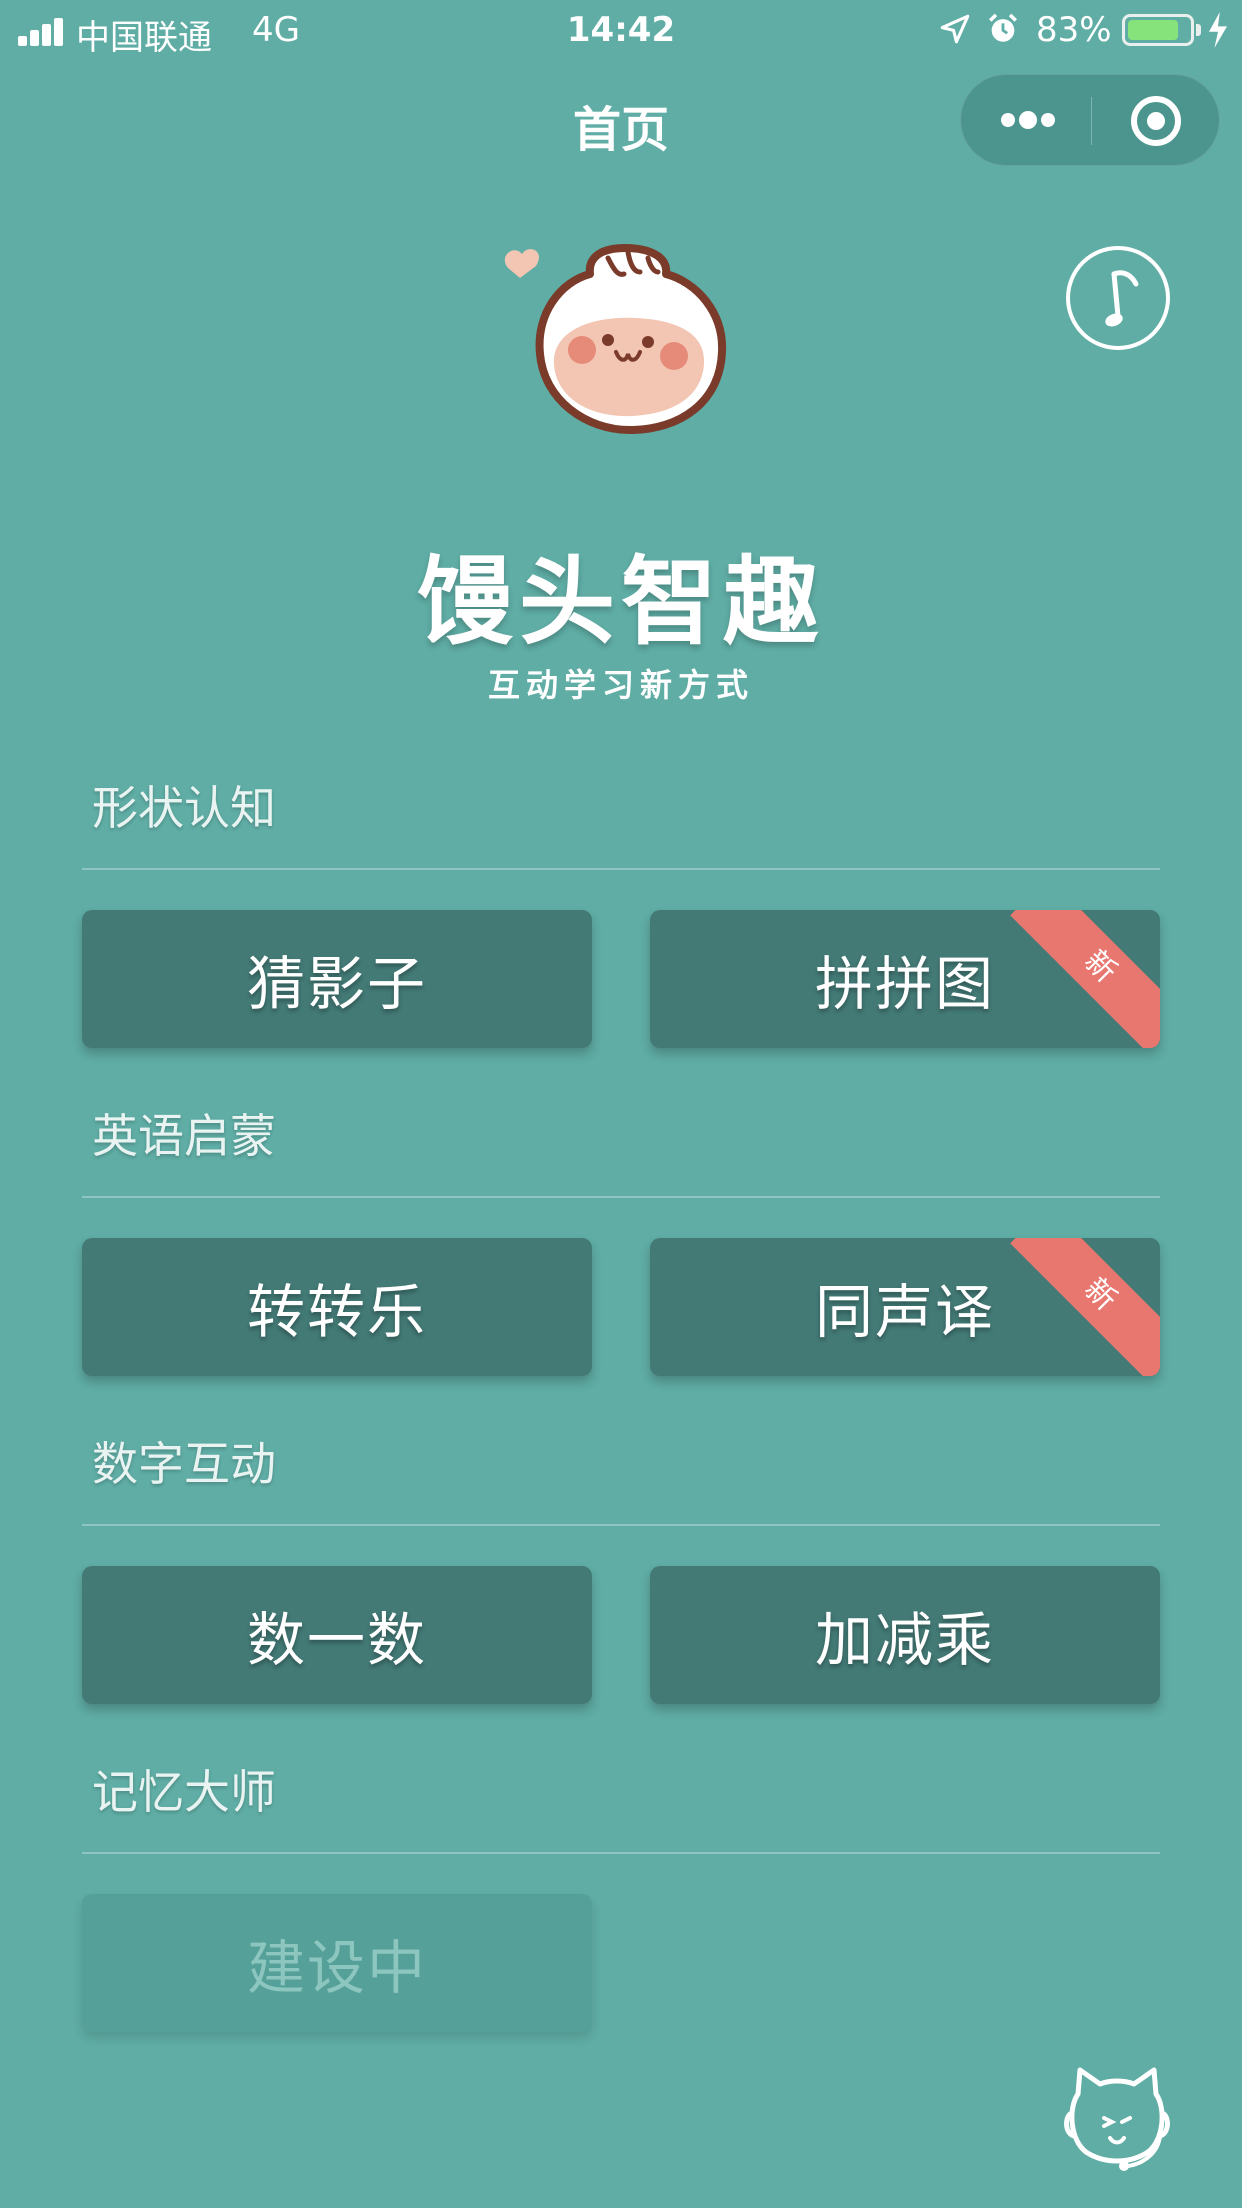 The image size is (1242, 2208). I want to click on battery-icon, so click(1158, 30).